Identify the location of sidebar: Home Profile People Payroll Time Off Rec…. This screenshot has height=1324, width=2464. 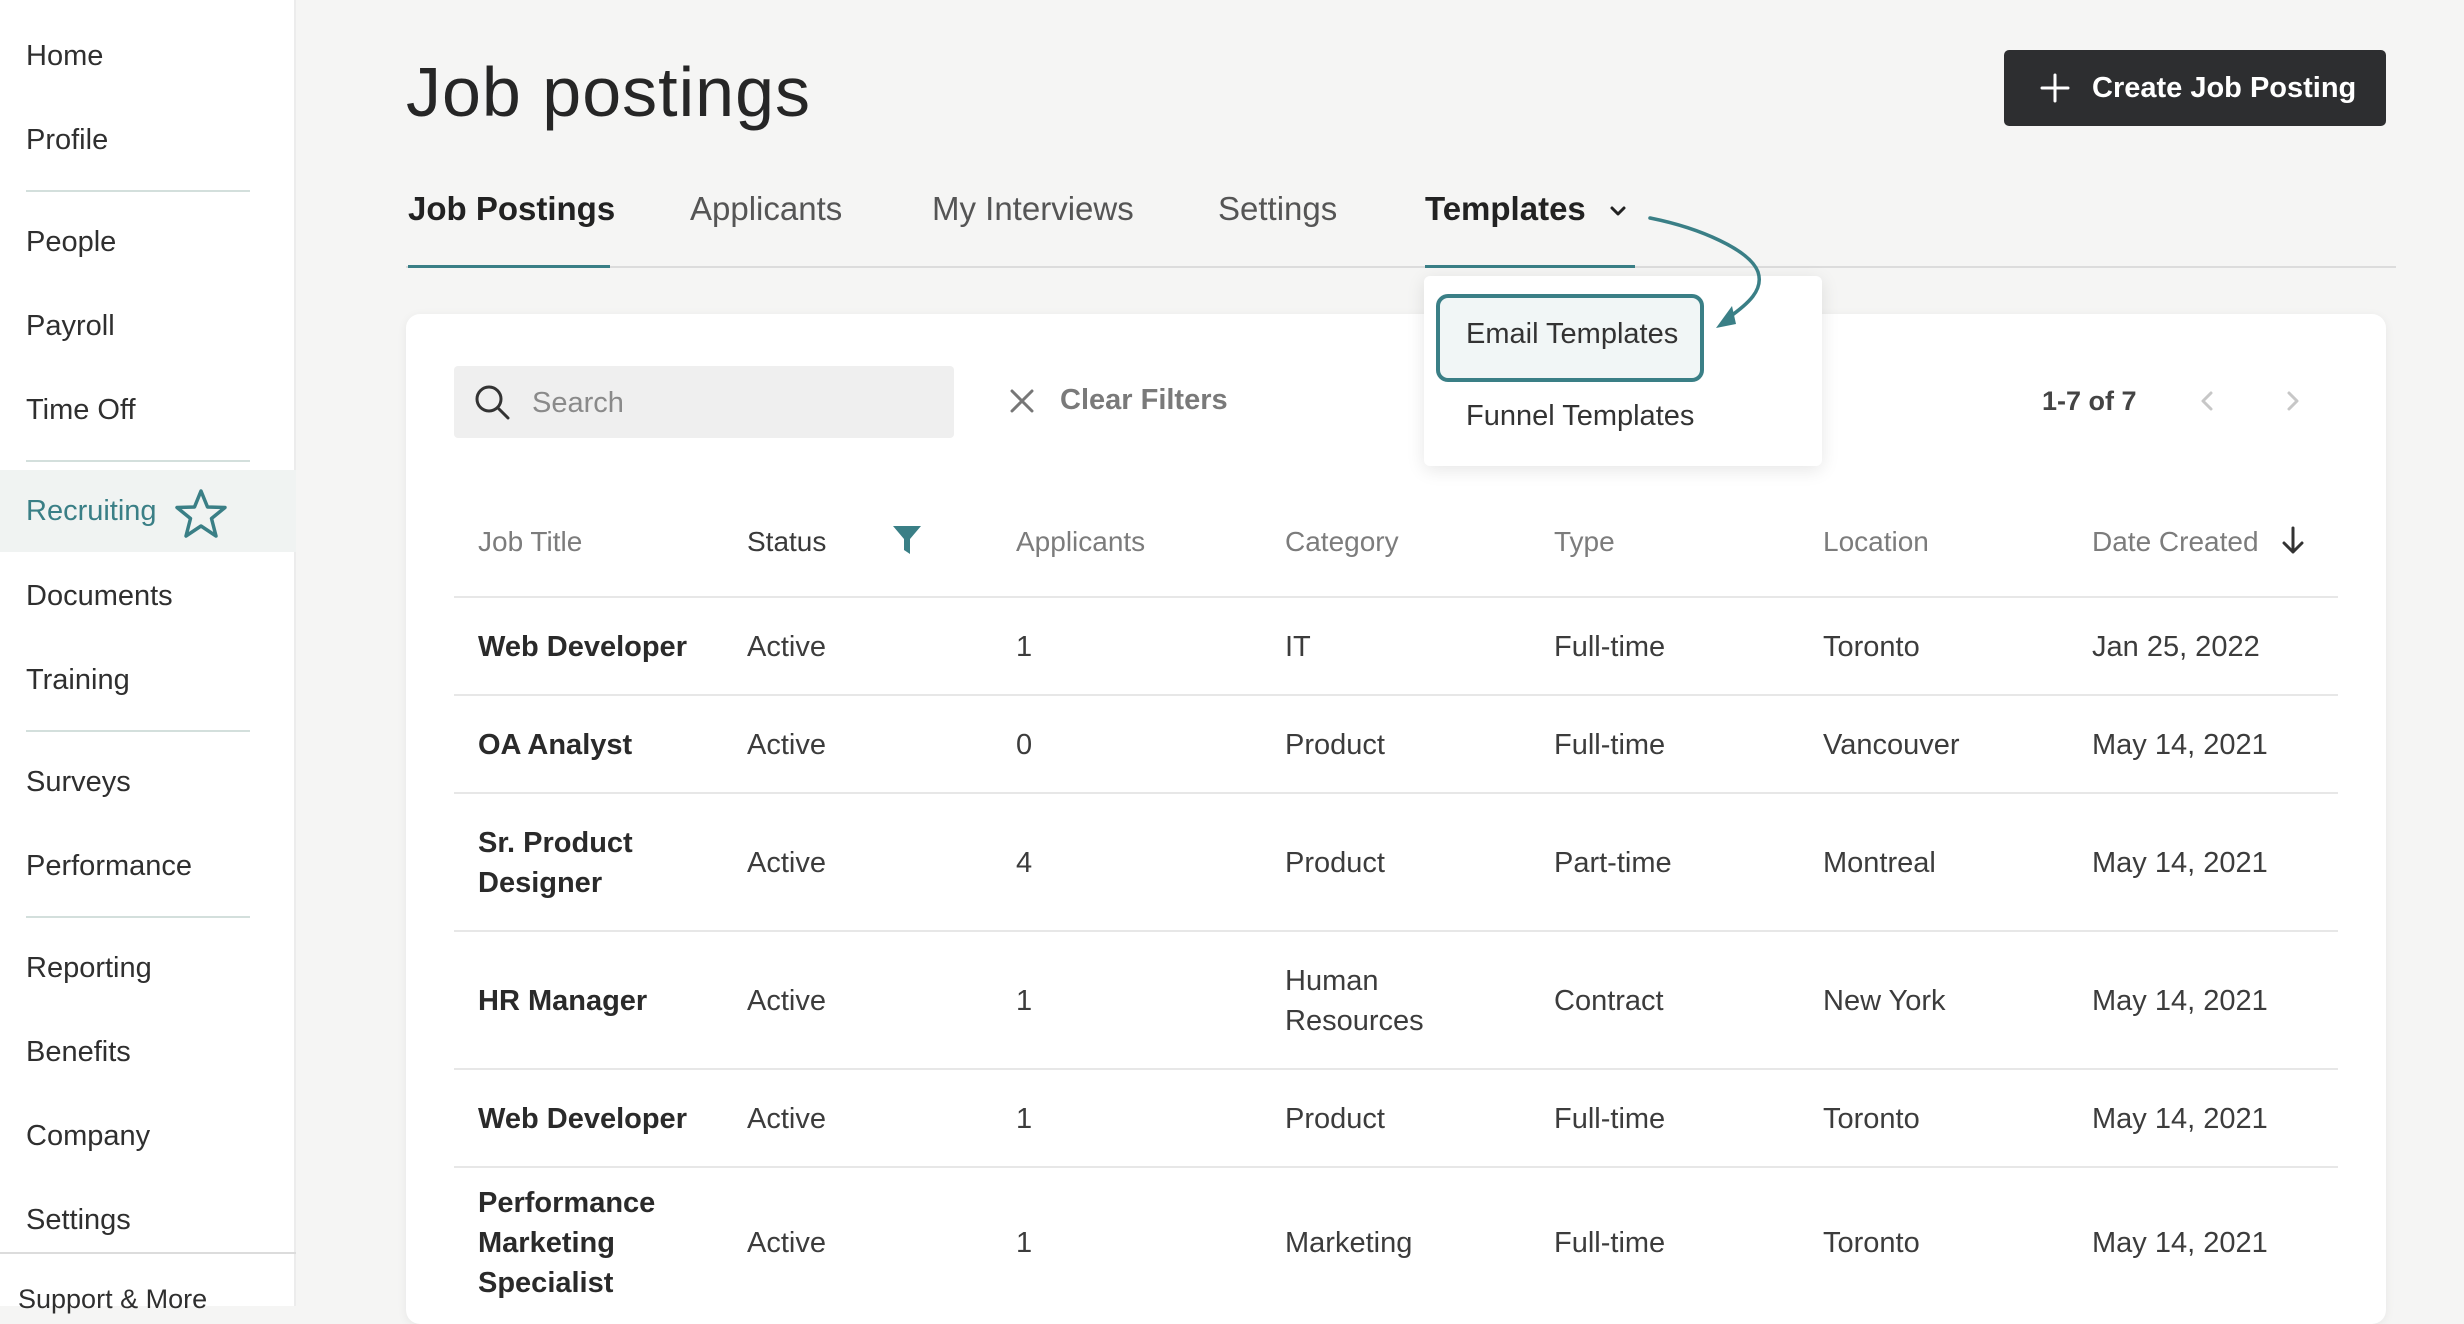
(148, 657).